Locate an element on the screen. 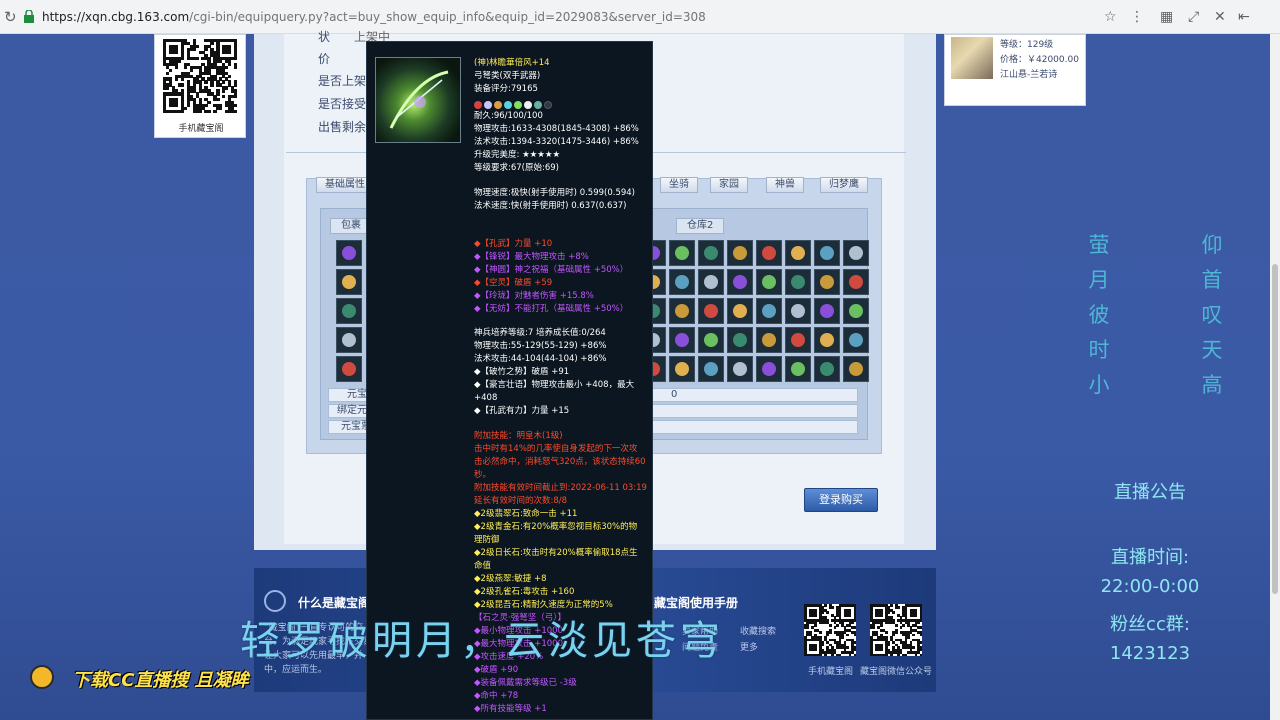 The width and height of the screenshot is (1280, 720). tab-warehouse2: 仓库2 is located at coordinates (700, 226).